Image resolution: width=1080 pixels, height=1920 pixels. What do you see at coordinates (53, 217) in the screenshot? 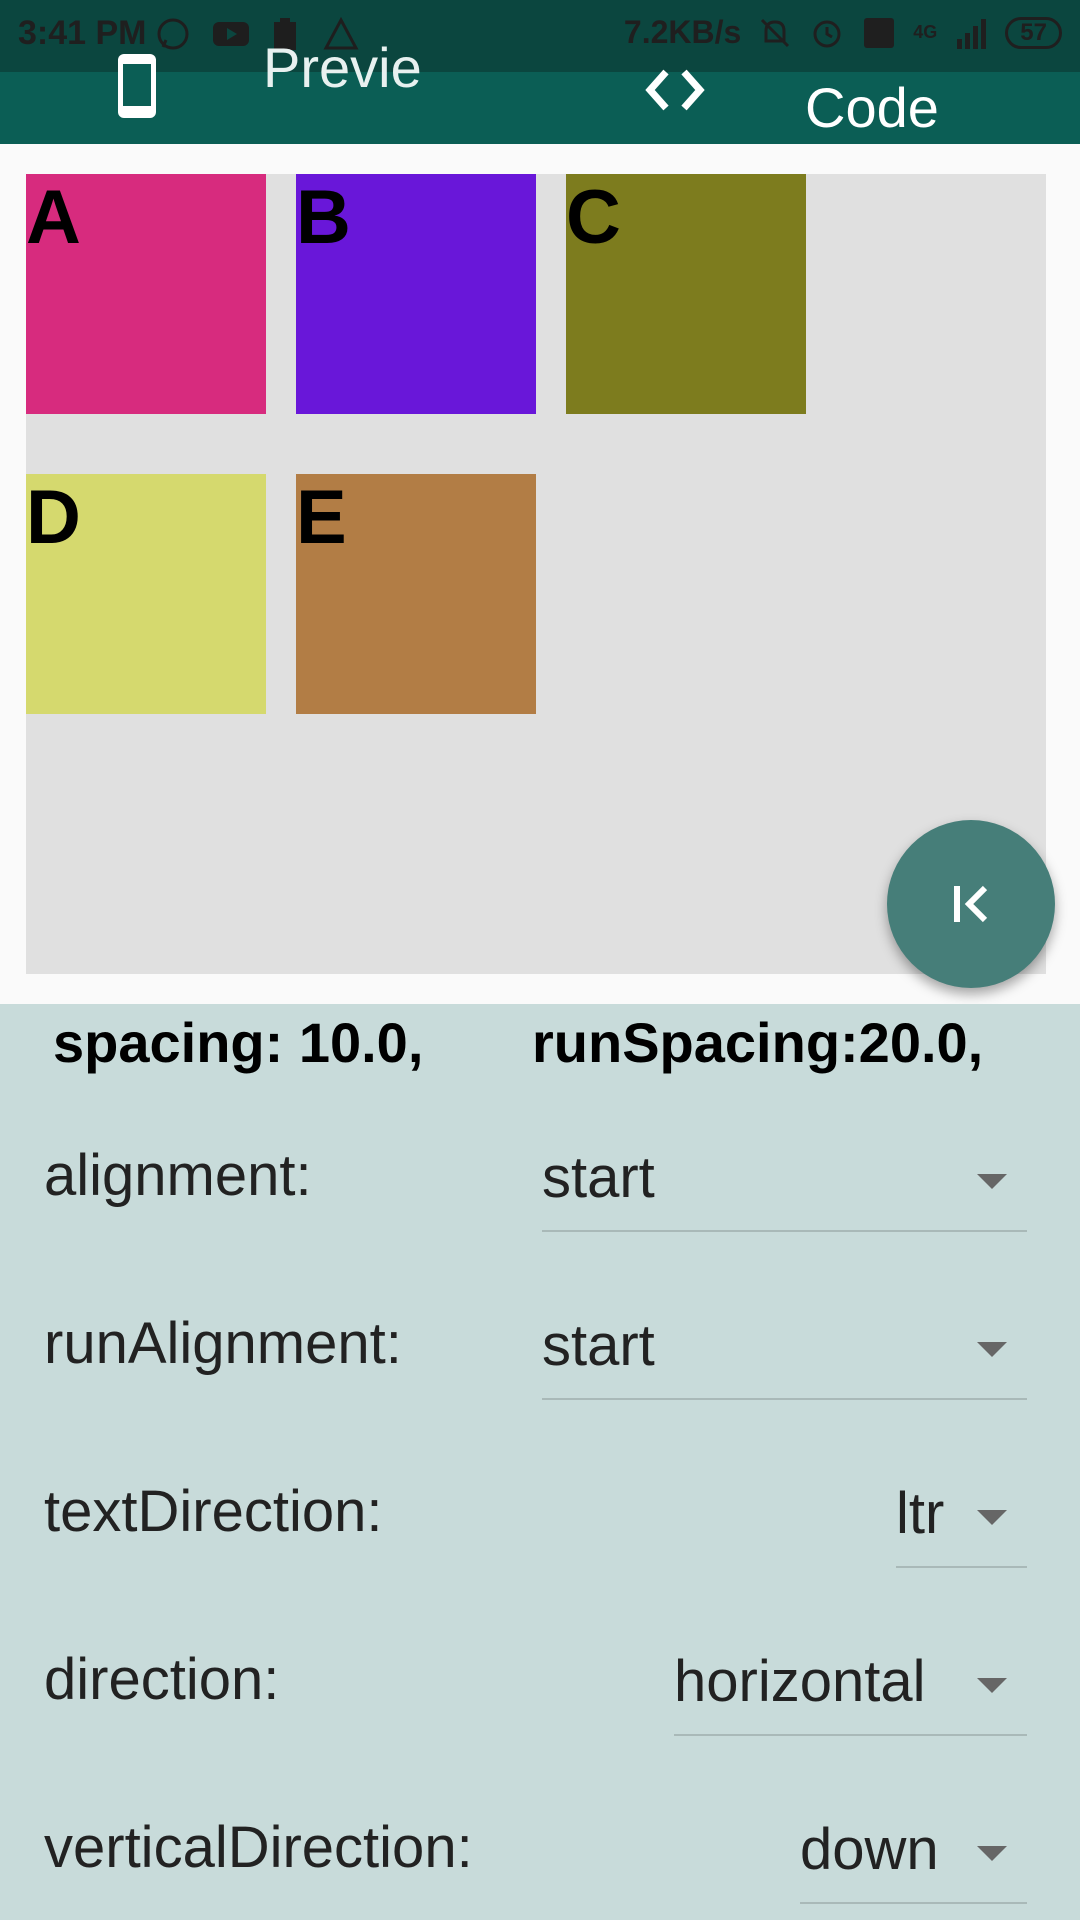
I see `box-label: A` at bounding box center [53, 217].